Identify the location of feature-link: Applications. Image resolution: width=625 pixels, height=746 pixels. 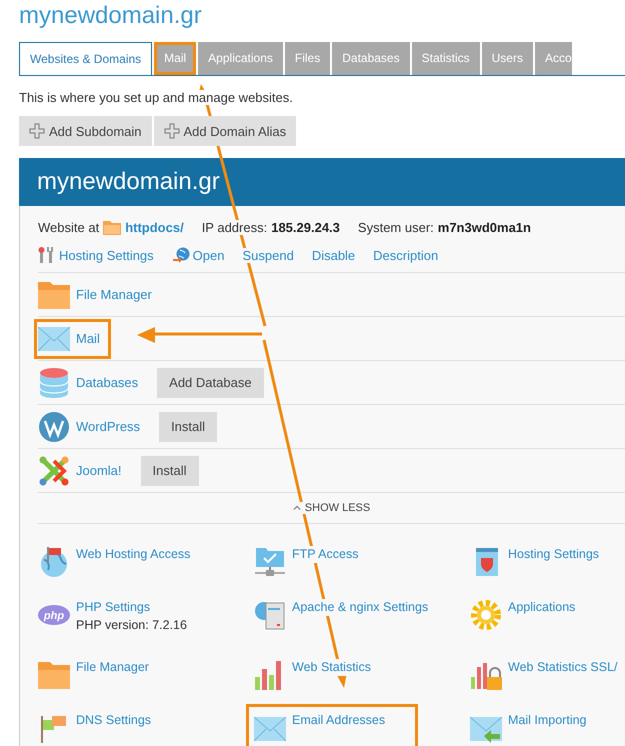
(542, 607).